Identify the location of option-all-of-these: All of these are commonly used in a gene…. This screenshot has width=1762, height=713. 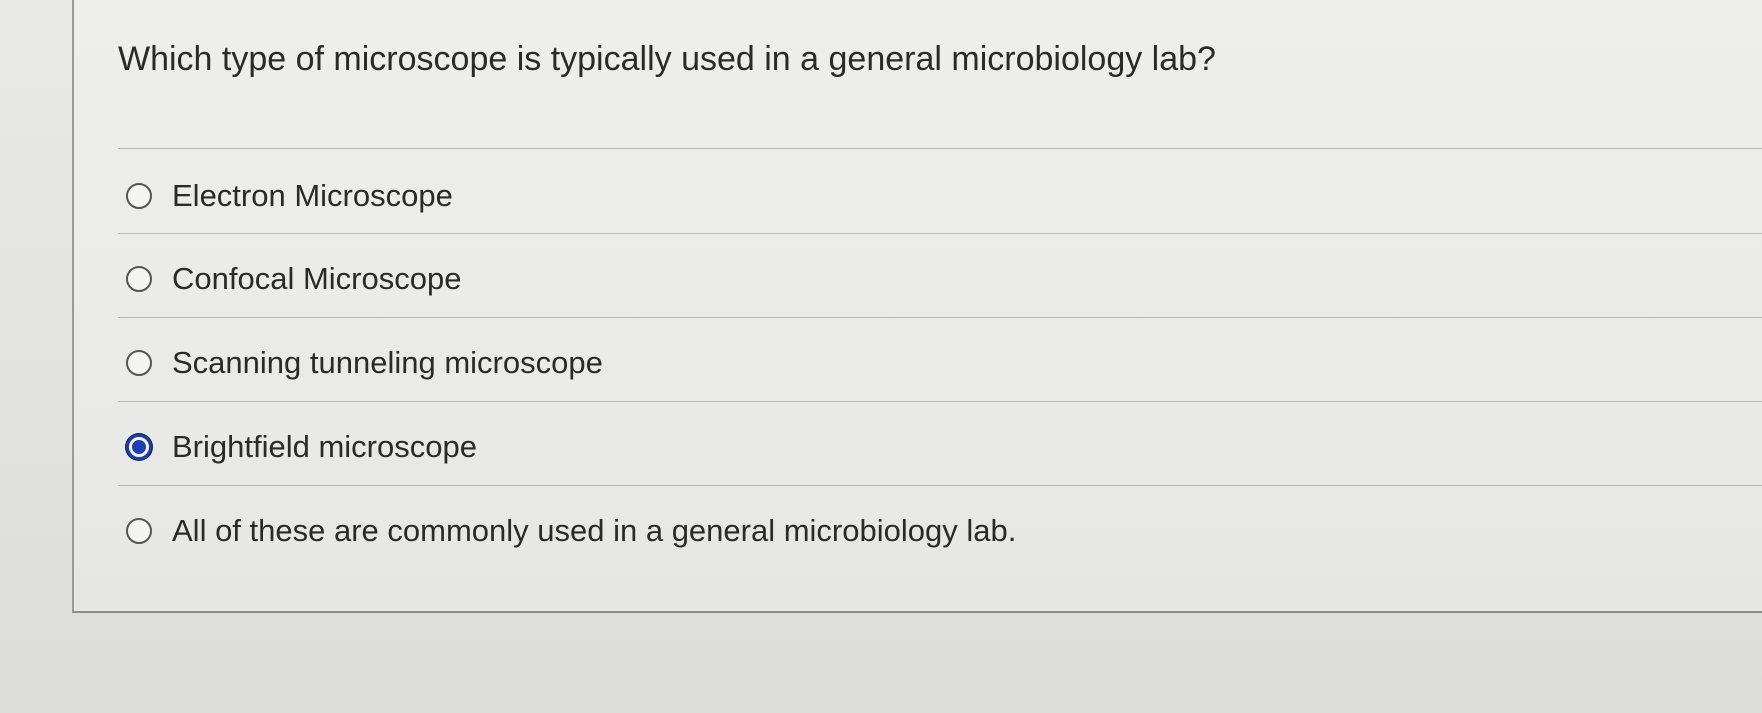
(571, 531).